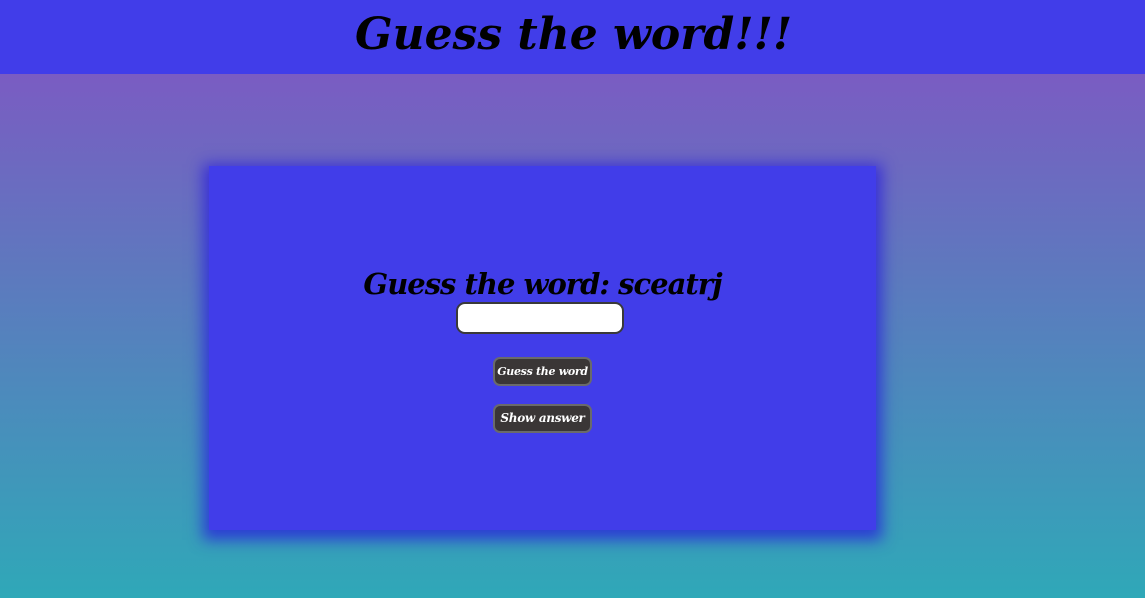 The width and height of the screenshot is (1145, 598). I want to click on header-bar: Guess the word!!!, so click(572, 37).